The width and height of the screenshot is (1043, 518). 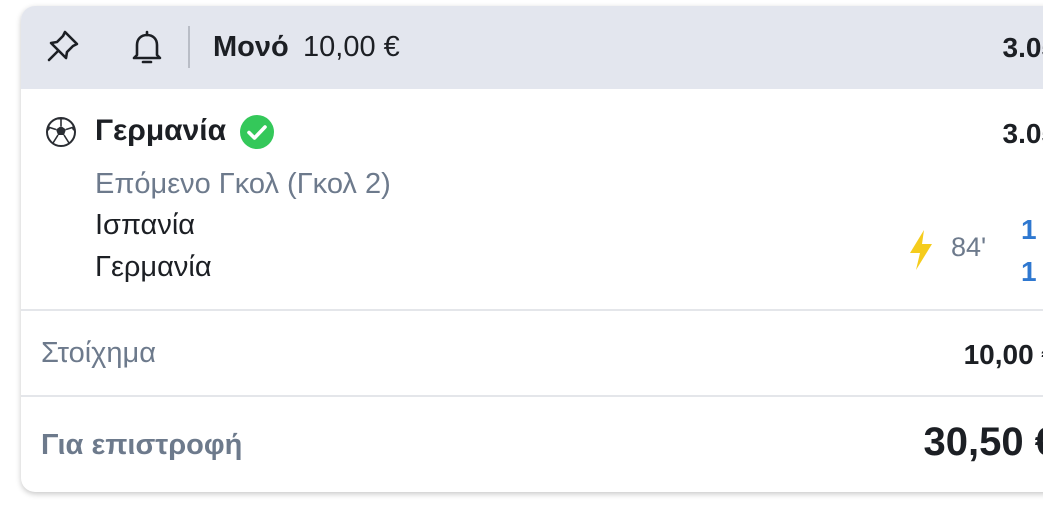 I want to click on return-value: 30,50 €, so click(x=983, y=442).